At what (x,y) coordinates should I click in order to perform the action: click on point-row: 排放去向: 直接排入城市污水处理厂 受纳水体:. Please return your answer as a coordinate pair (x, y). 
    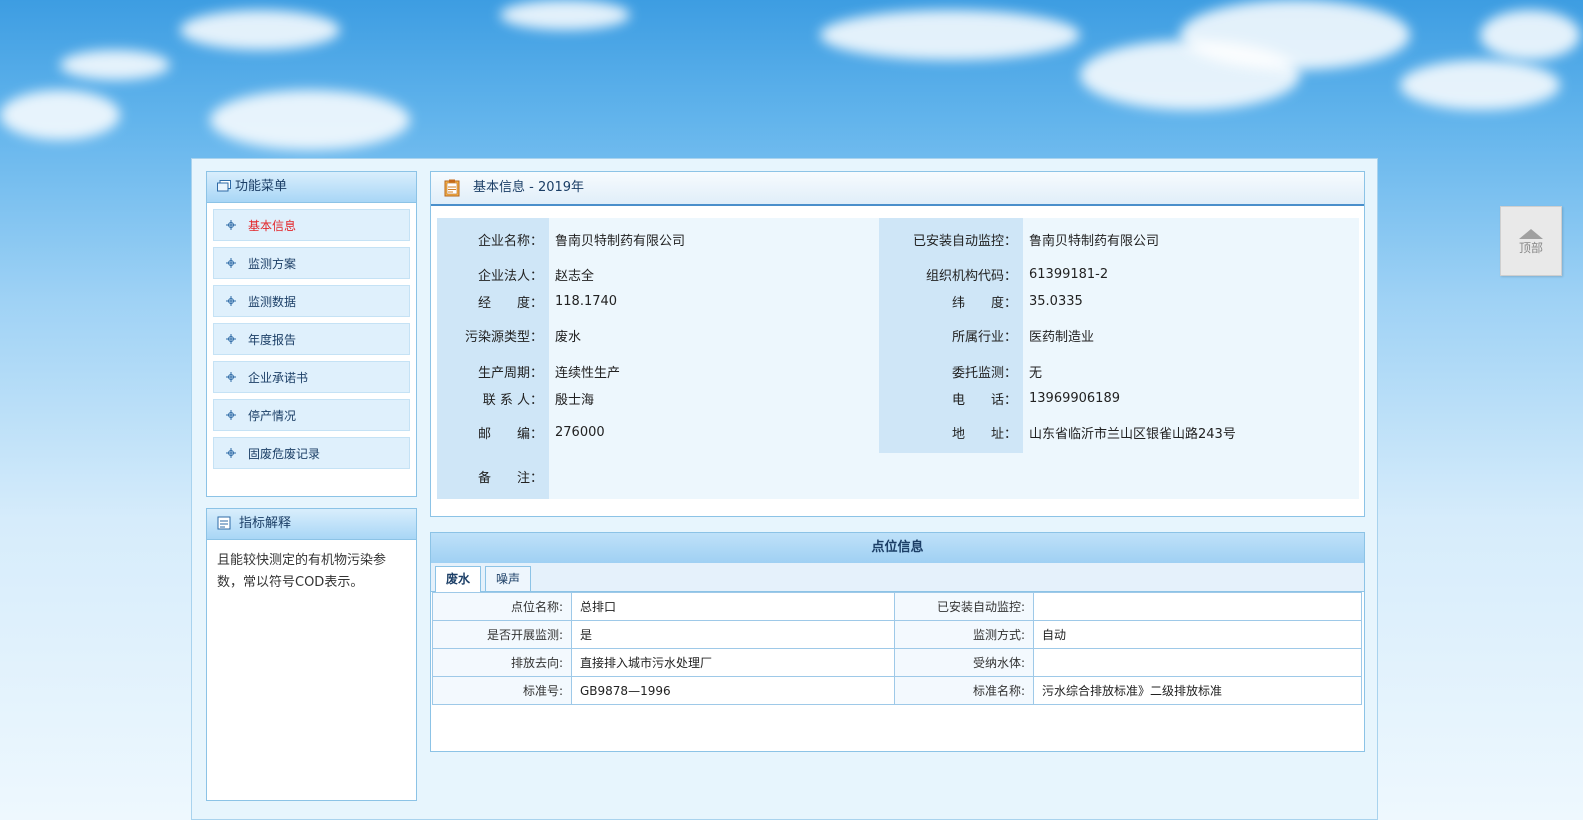
    Looking at the image, I should click on (897, 662).